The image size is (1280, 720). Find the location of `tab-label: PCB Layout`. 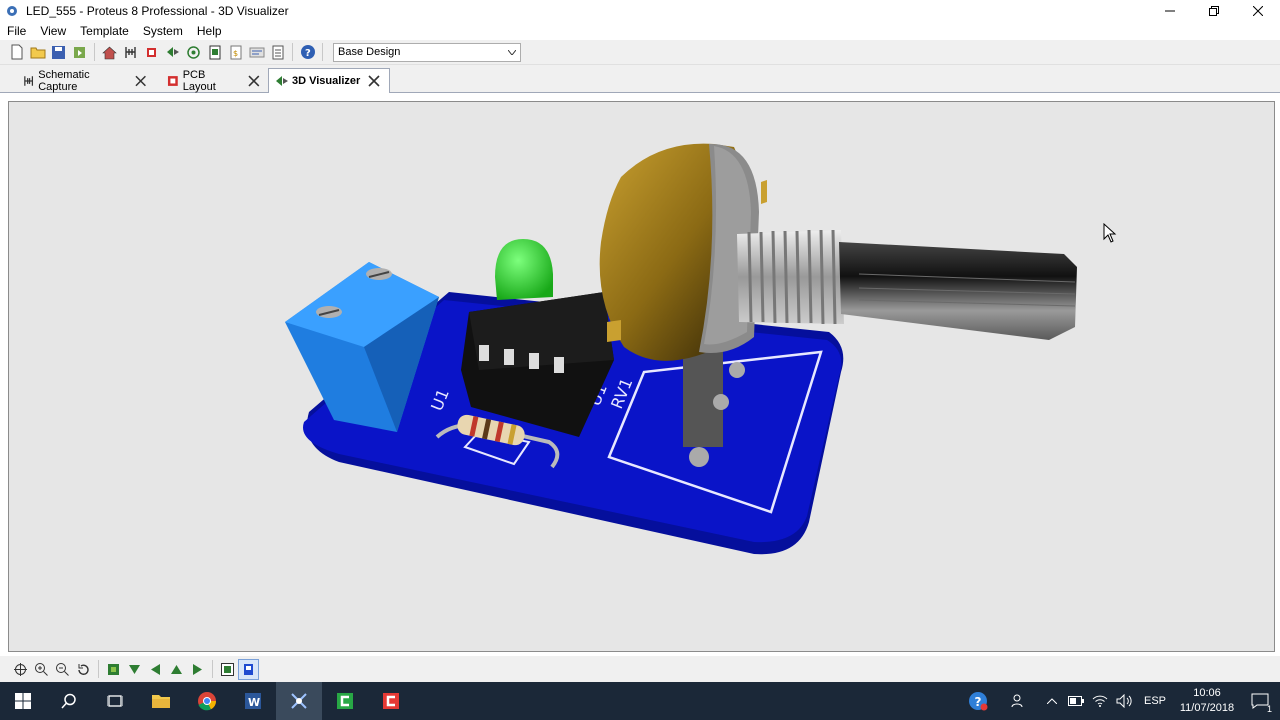

tab-label: PCB Layout is located at coordinates (199, 81).